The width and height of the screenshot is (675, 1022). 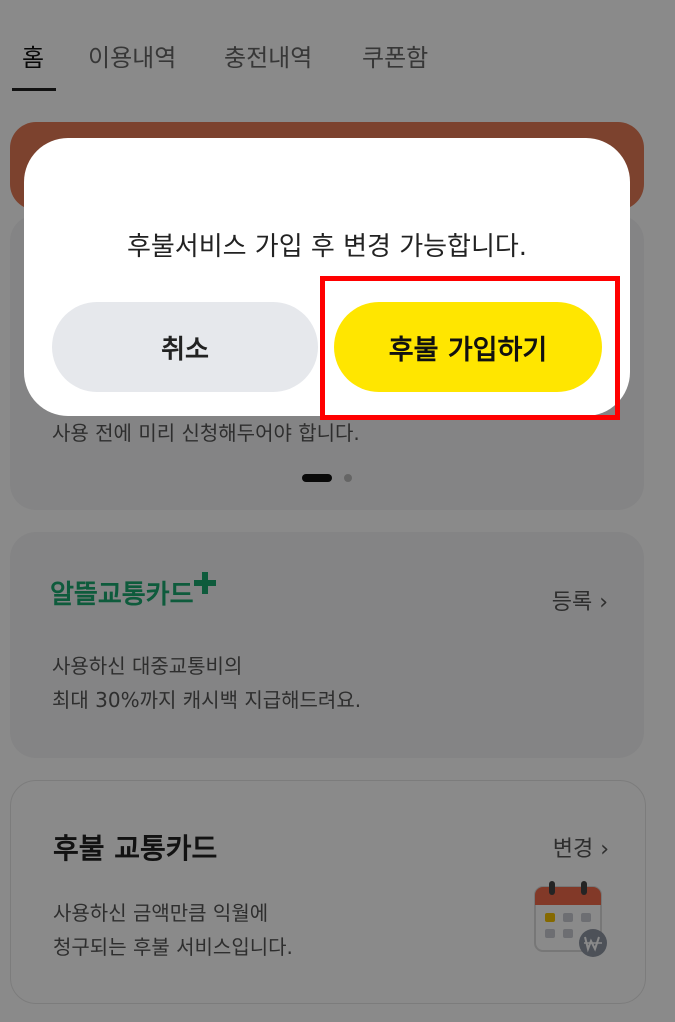 What do you see at coordinates (470, 348) in the screenshot?
I see `highlight-box` at bounding box center [470, 348].